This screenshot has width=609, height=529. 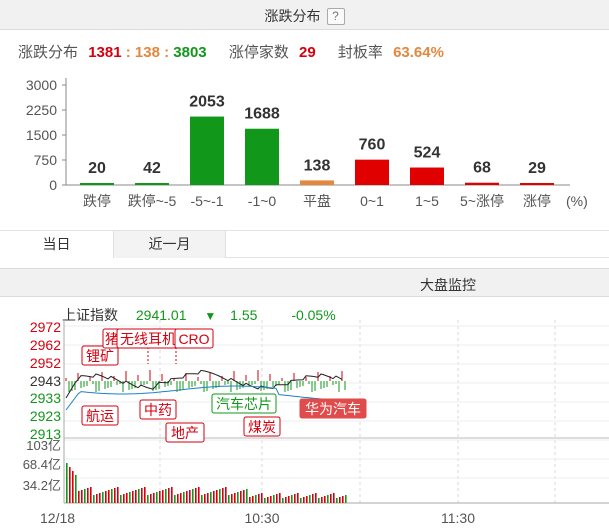 I want to click on sector-tag: 华为汽车, so click(x=333, y=409).